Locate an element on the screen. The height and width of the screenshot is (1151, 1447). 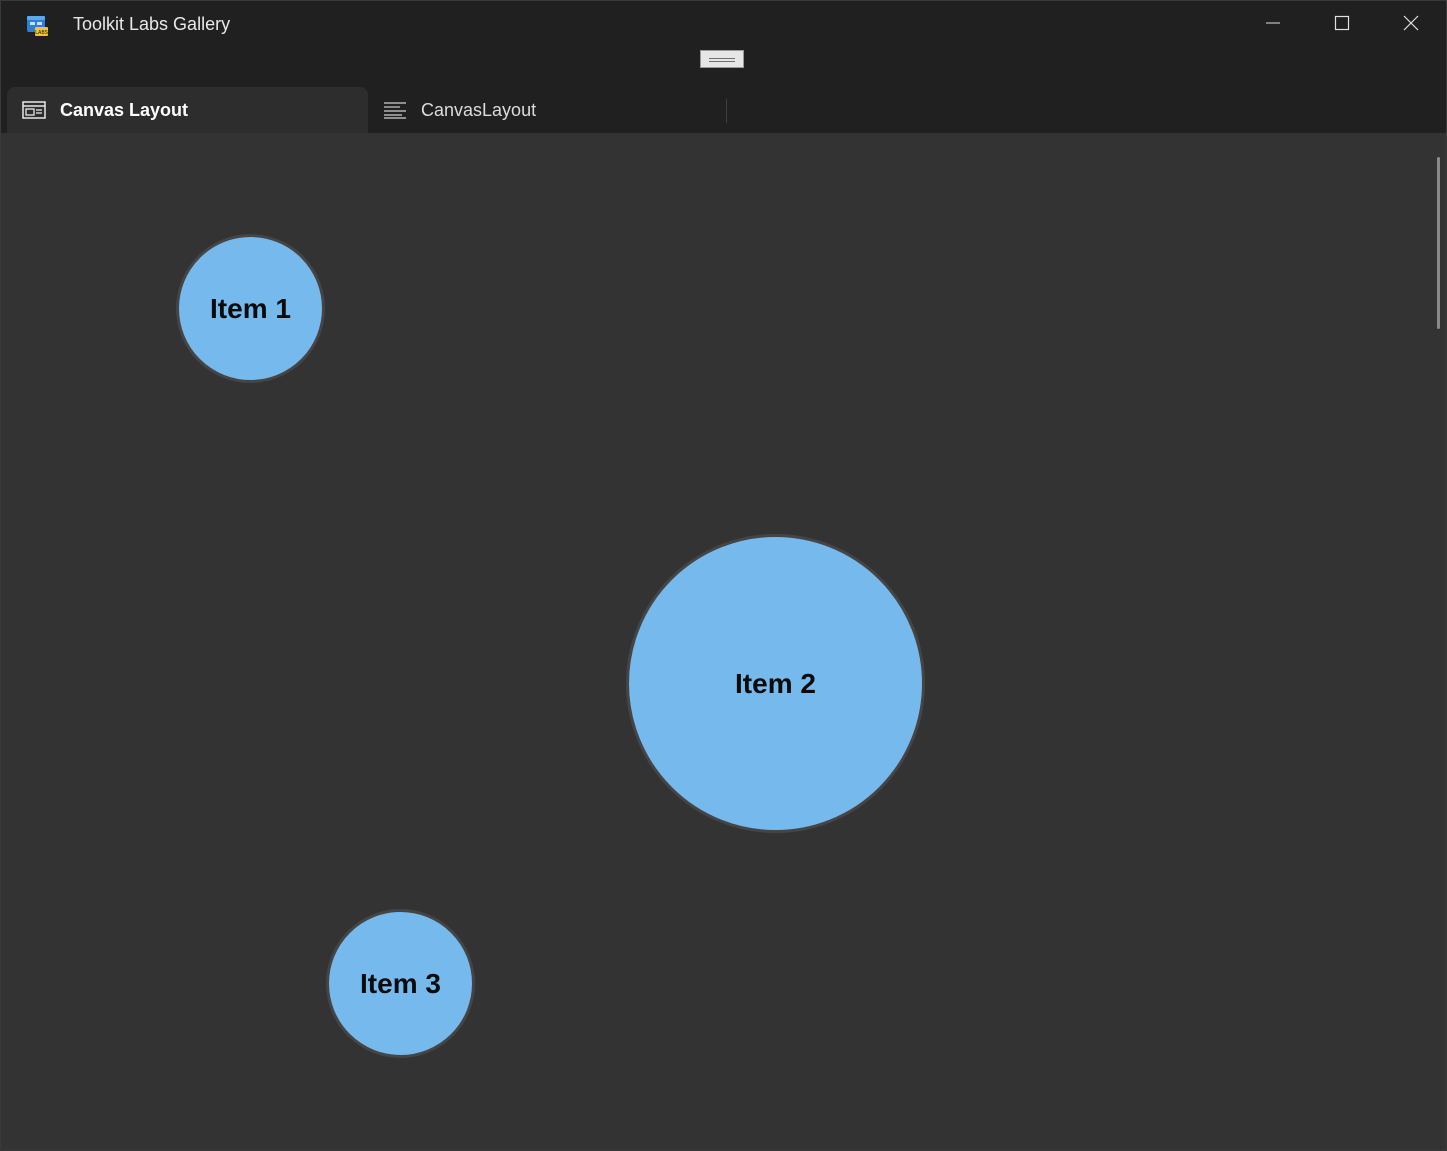
tab-bar: Canvas Layout CanvasLayout is located at coordinates (723, 110).